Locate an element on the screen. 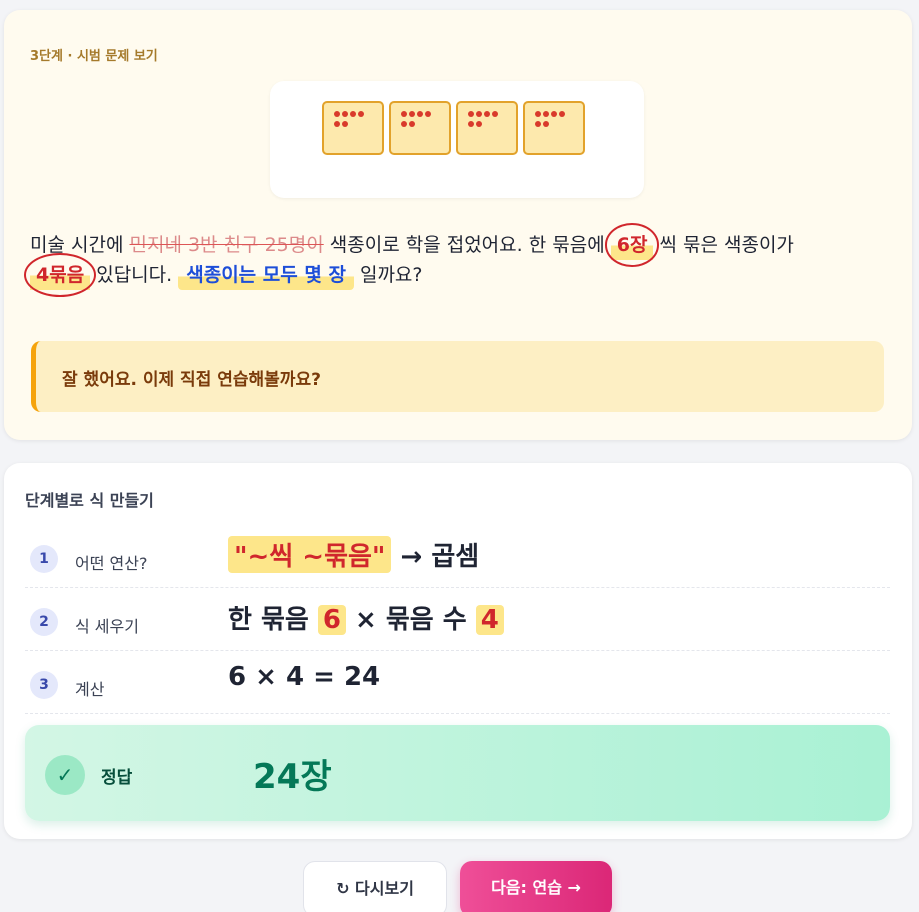  operation-result: 곱셈 is located at coordinates (455, 557).